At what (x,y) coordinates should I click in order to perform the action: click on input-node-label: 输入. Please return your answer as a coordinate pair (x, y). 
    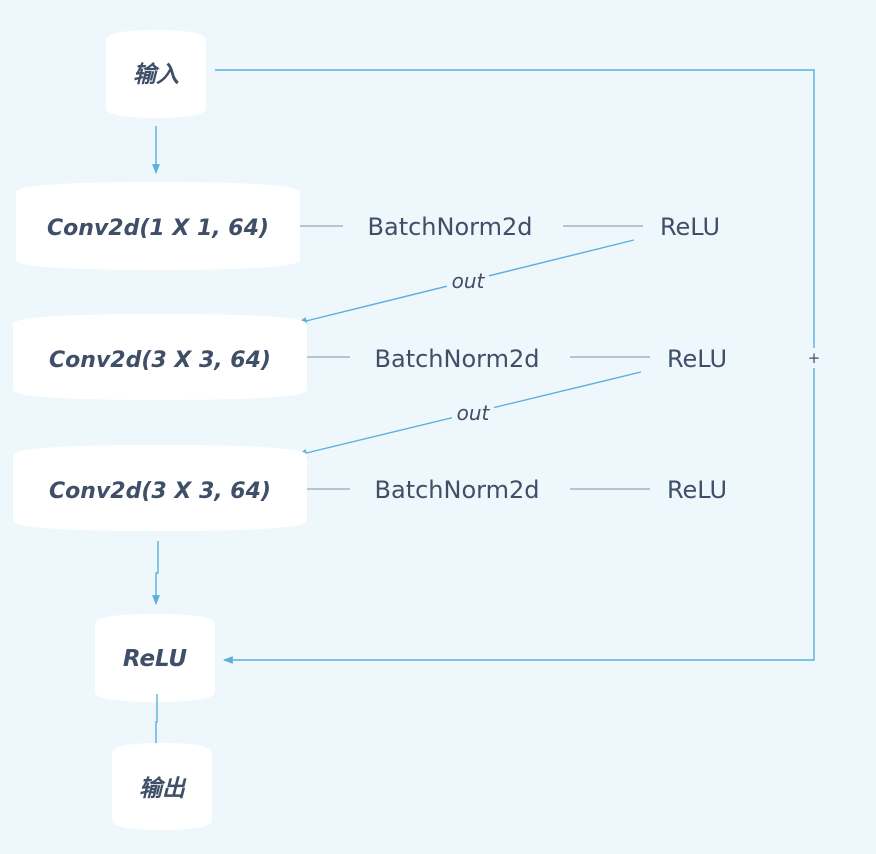
    Looking at the image, I should click on (156, 75).